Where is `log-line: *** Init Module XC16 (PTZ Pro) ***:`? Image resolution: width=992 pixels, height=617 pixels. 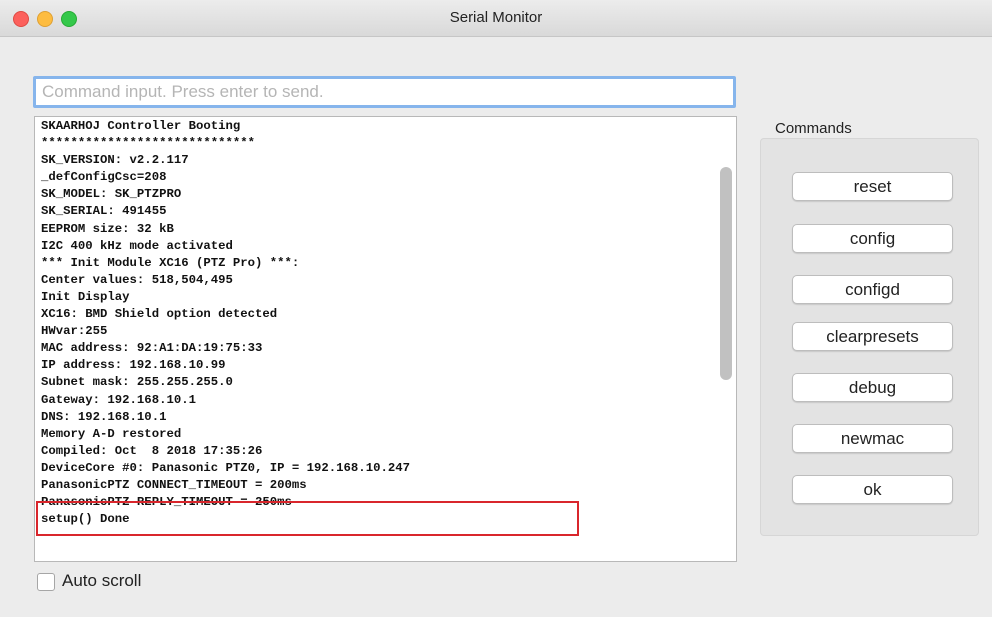
log-line: *** Init Module XC16 (PTZ Pro) ***: is located at coordinates (170, 262).